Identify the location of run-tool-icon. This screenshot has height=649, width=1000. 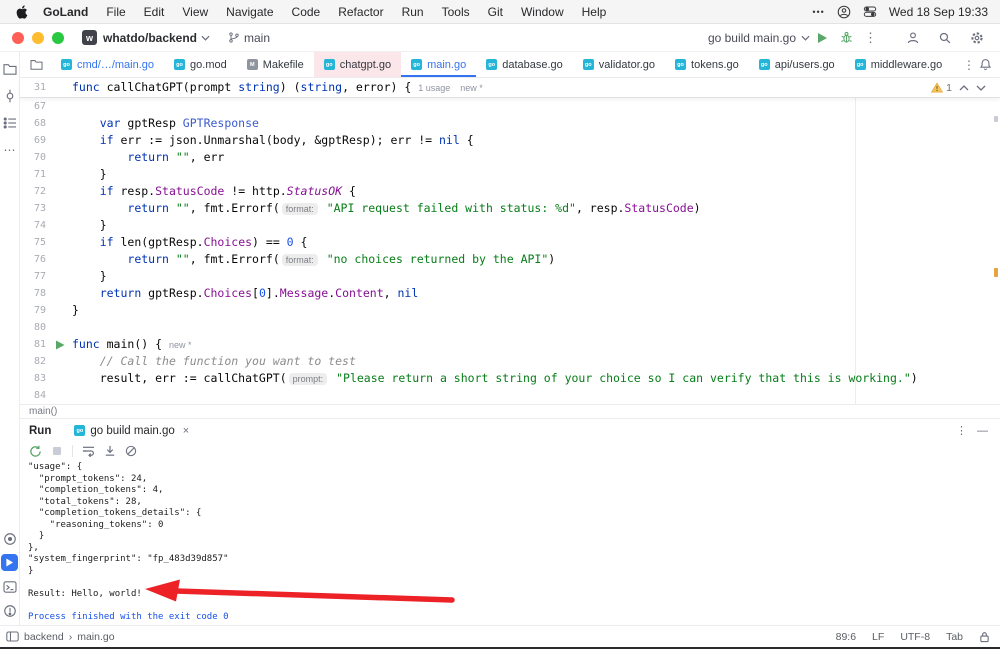
(9, 562).